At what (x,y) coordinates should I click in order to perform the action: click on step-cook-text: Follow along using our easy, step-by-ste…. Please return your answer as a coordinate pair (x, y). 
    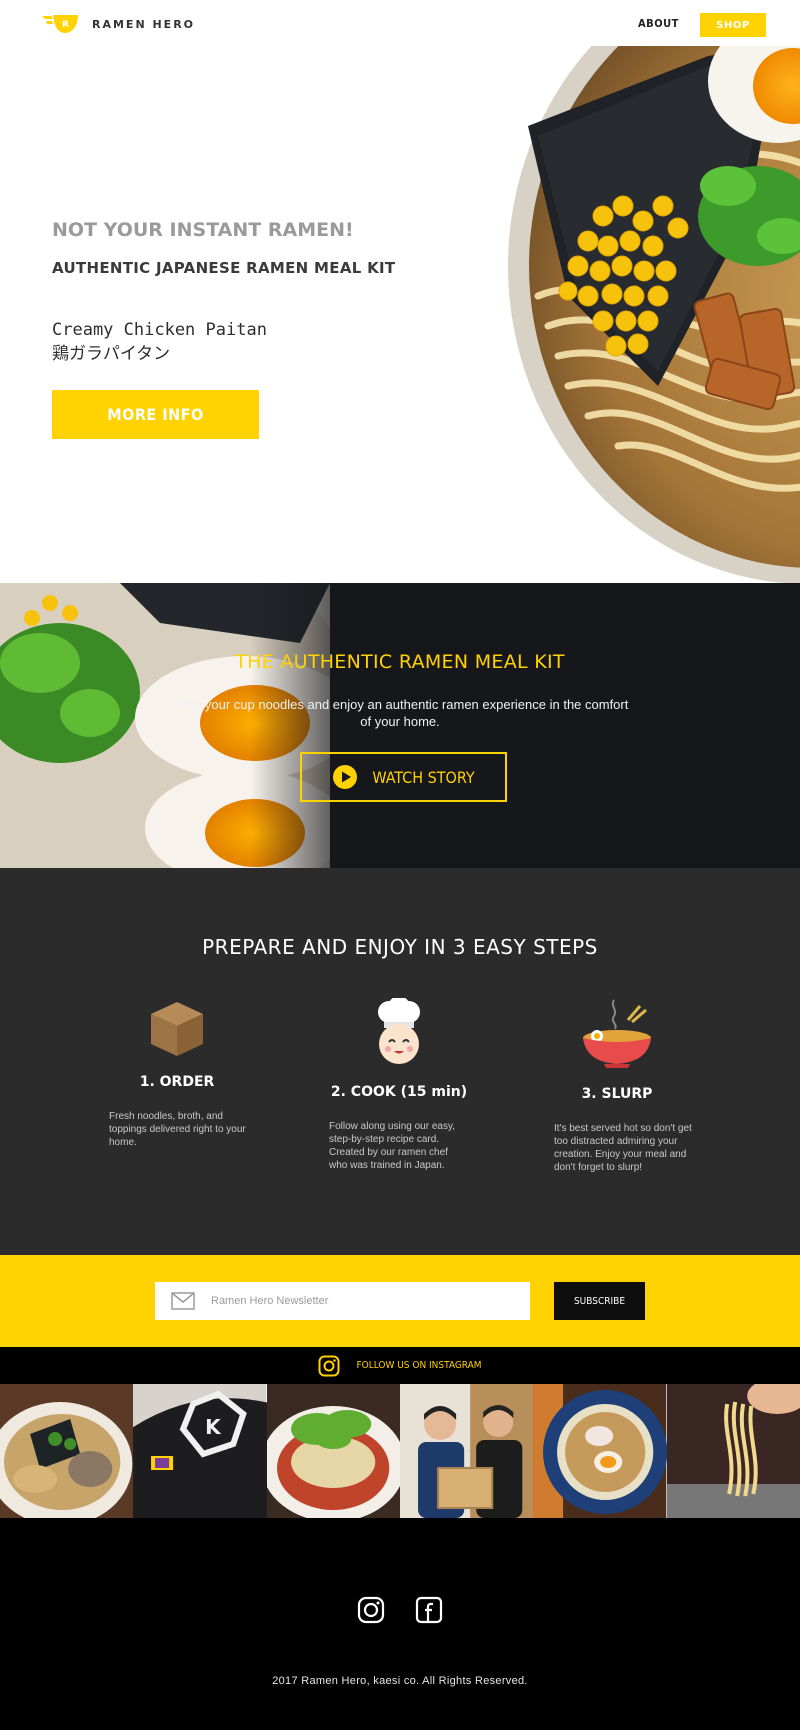
    Looking at the image, I should click on (392, 1146).